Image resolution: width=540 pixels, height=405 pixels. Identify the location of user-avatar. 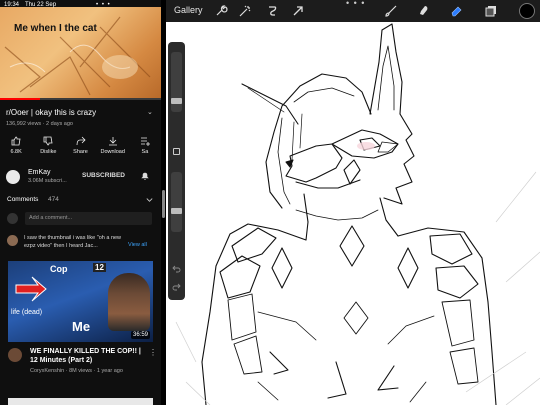
(12, 218).